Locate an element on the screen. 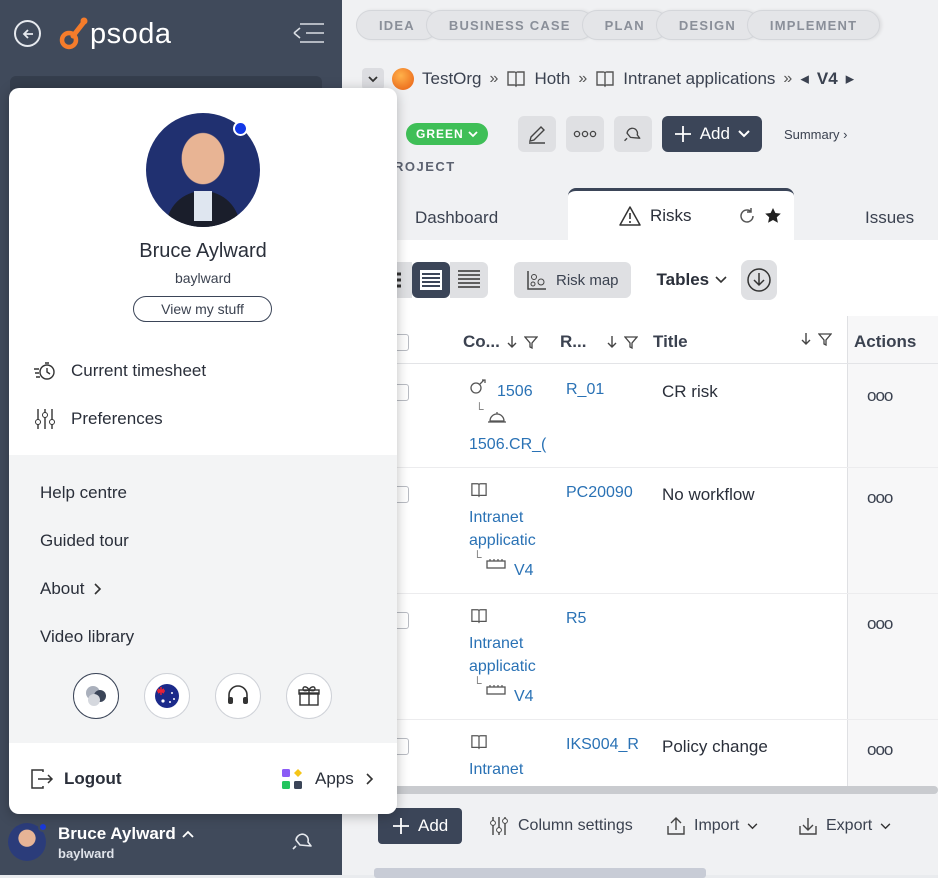  more-options-button is located at coordinates (584, 134).